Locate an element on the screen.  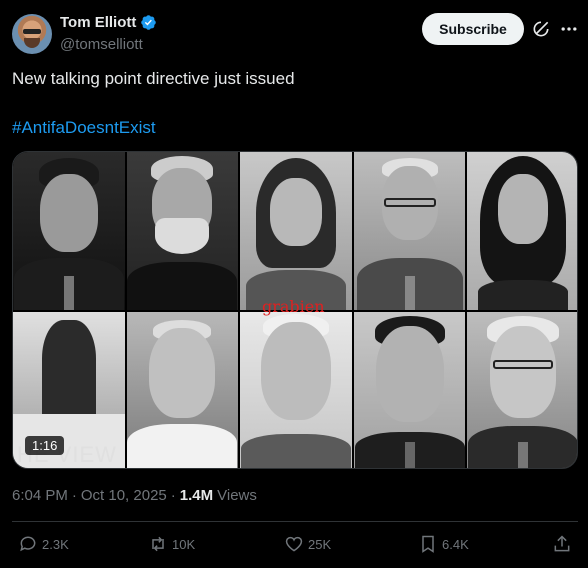
tweet-meta: 6:04 PM · Oct 10, 2025 · 1.4M Views is located at coordinates (134, 495).